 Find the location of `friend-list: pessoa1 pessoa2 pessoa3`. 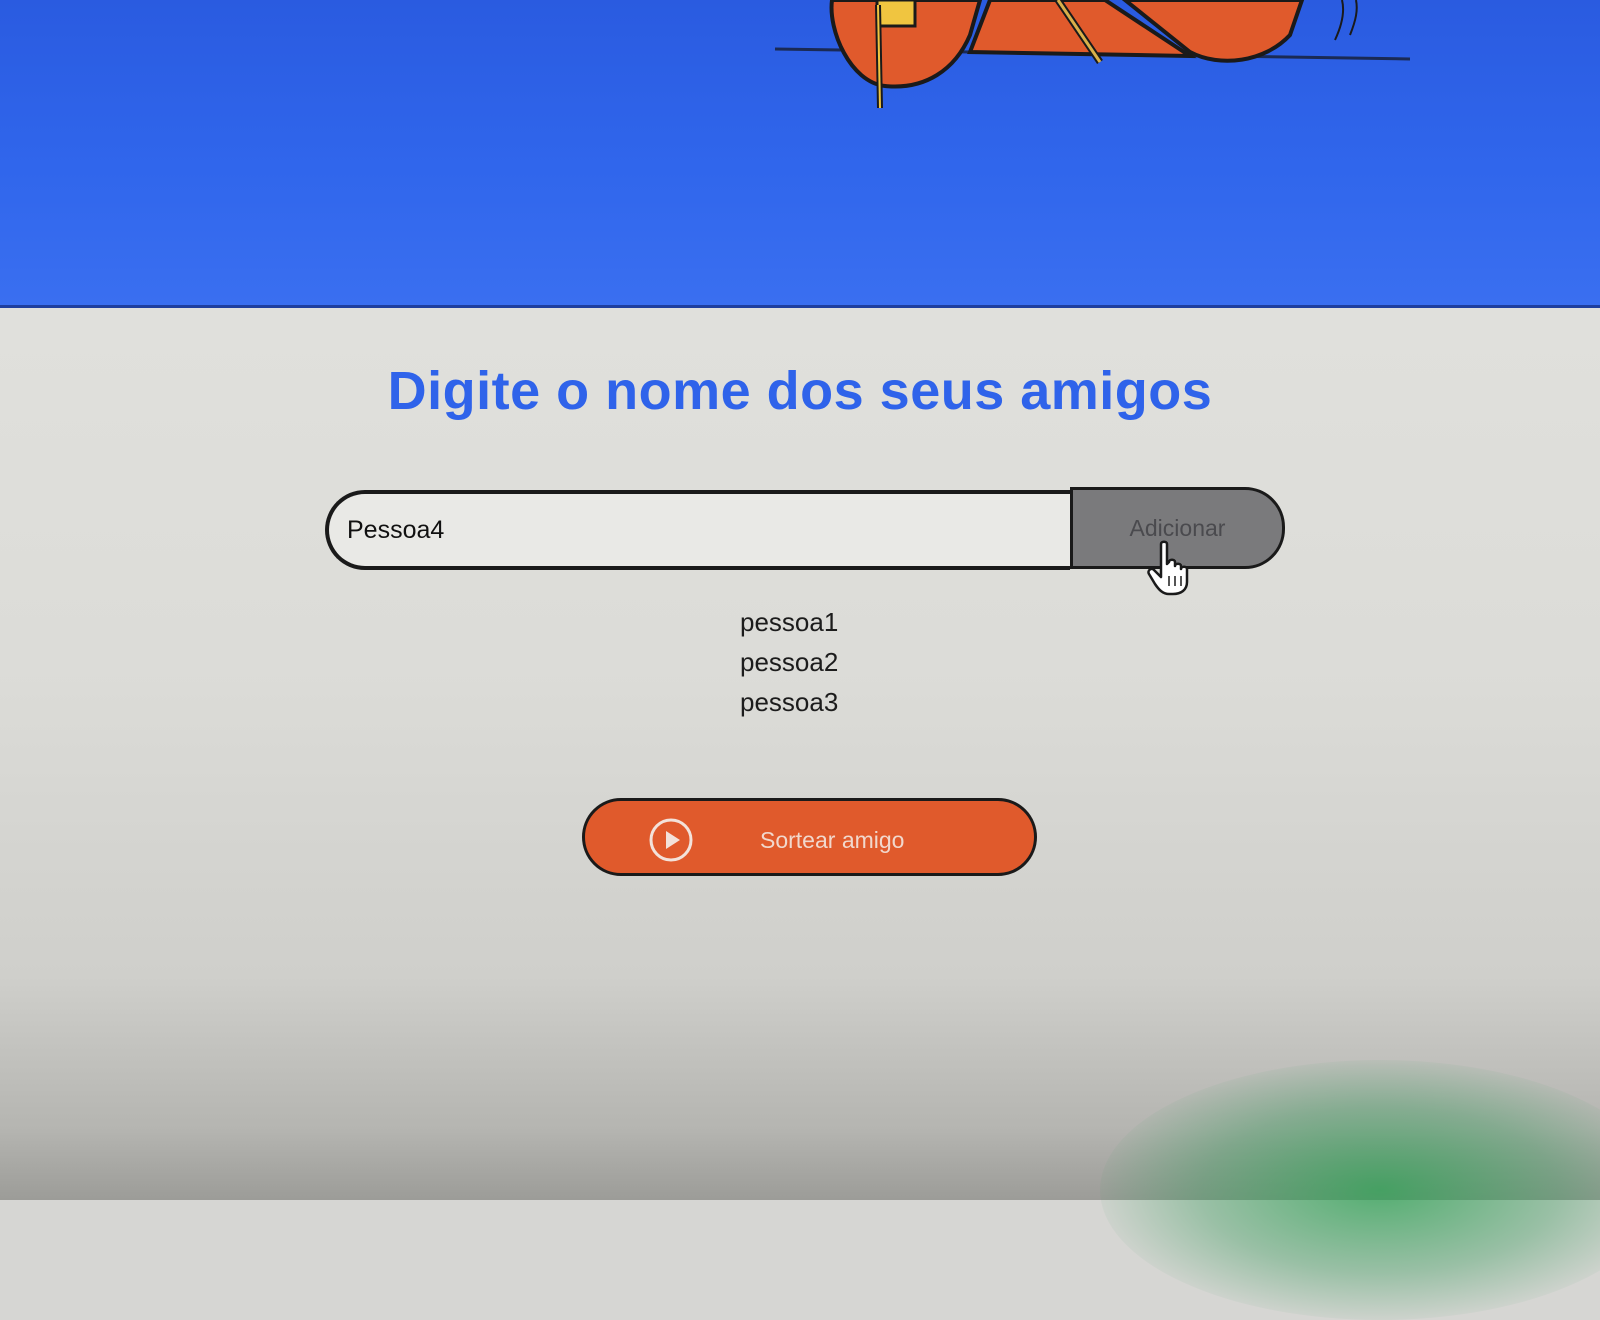

friend-list: pessoa1 pessoa2 pessoa3 is located at coordinates (789, 662).